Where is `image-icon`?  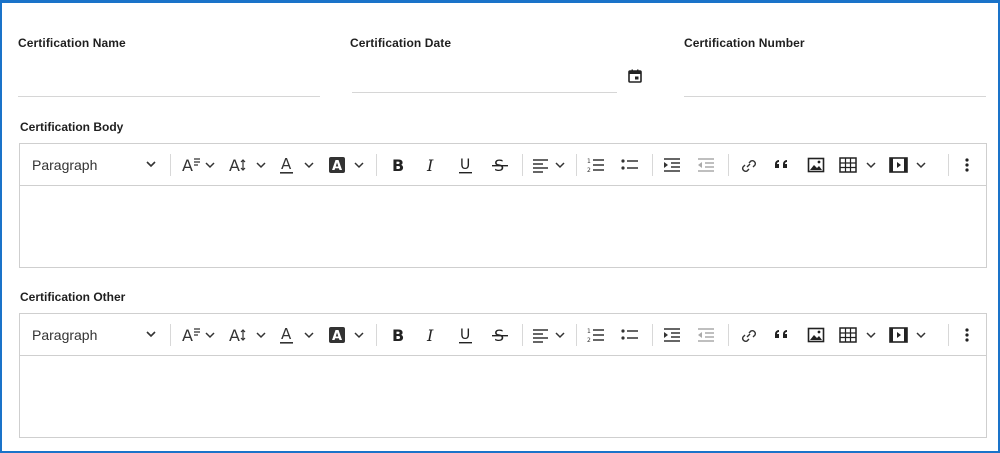
image-icon is located at coordinates (816, 335).